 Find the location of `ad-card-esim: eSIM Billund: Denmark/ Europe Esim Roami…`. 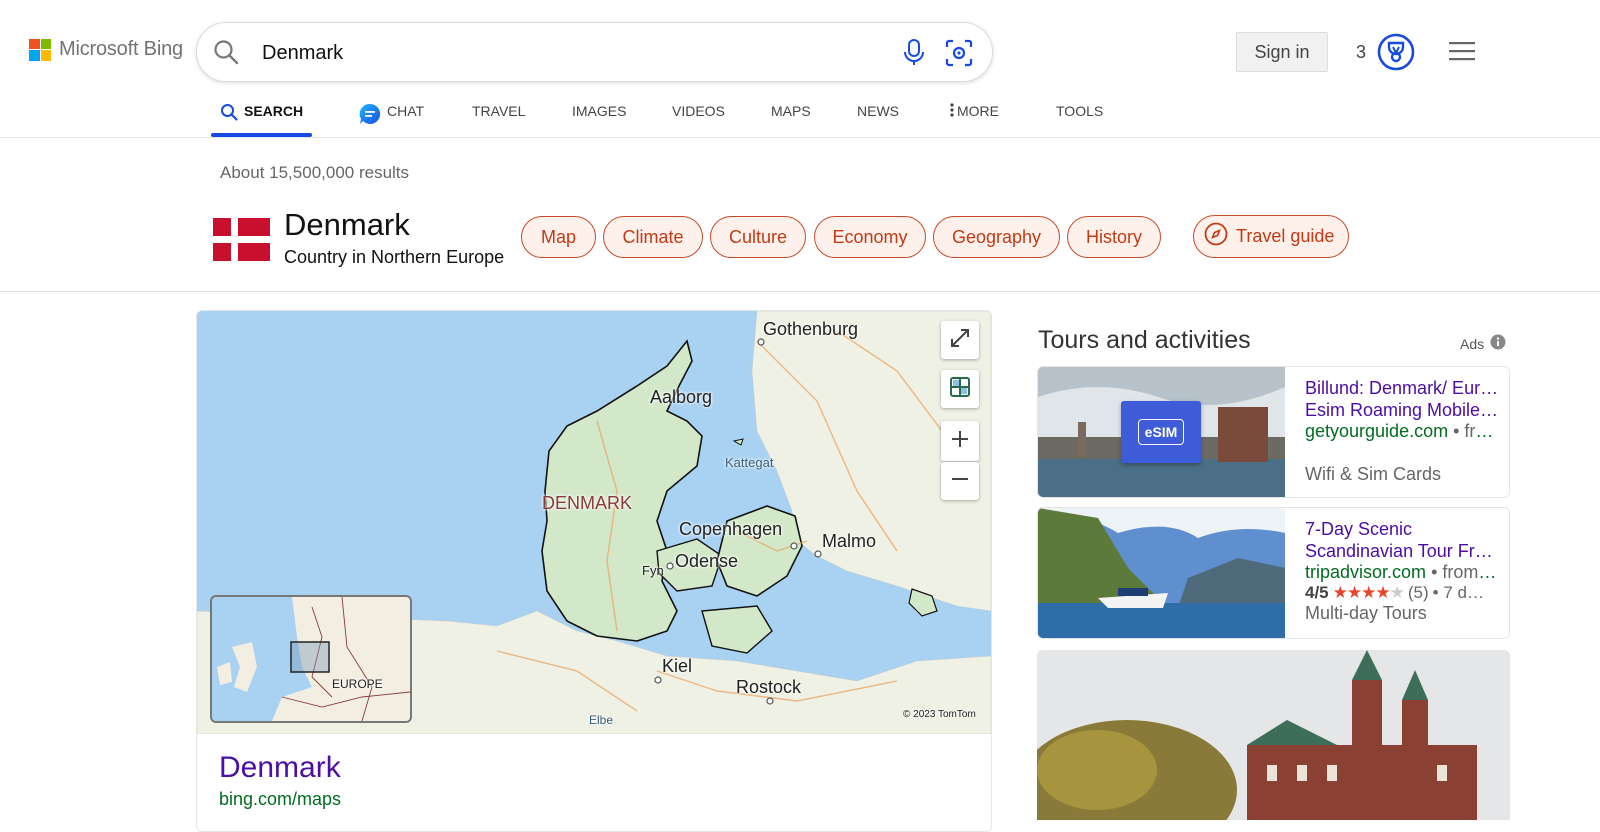

ad-card-esim: eSIM Billund: Denmark/ Europe Esim Roami… is located at coordinates (1273, 432).